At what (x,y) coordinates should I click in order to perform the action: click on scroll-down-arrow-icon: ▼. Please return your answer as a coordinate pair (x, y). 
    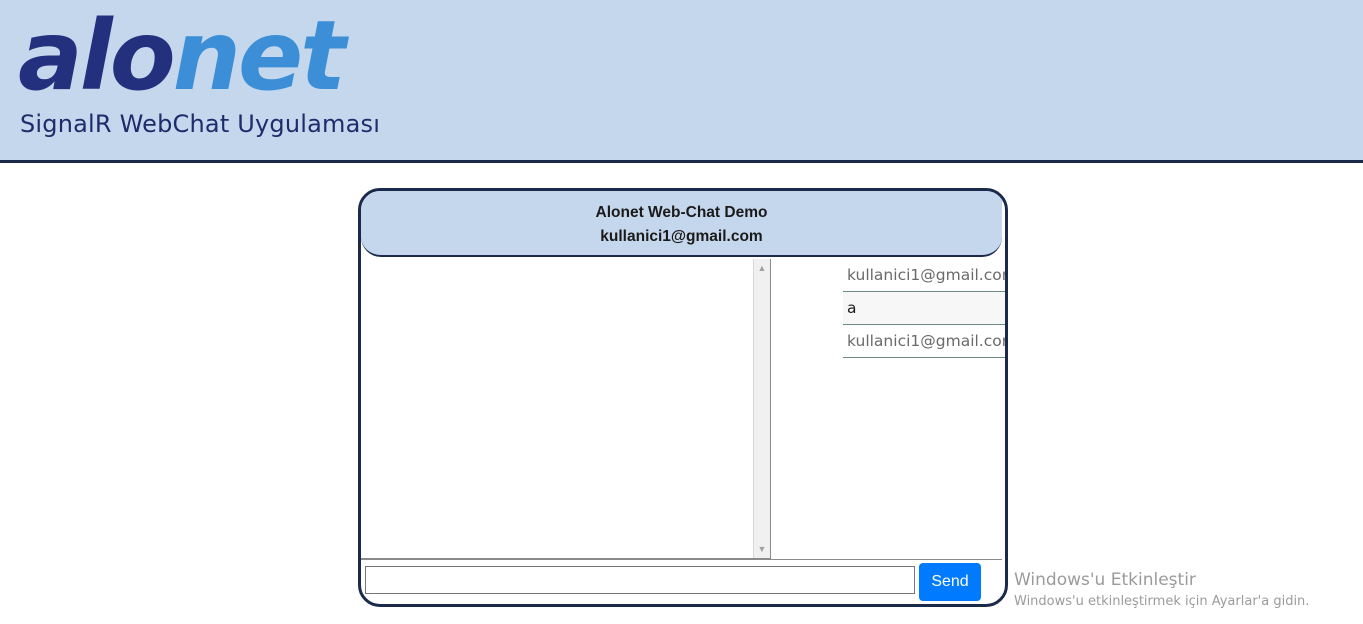
    Looking at the image, I should click on (762, 549).